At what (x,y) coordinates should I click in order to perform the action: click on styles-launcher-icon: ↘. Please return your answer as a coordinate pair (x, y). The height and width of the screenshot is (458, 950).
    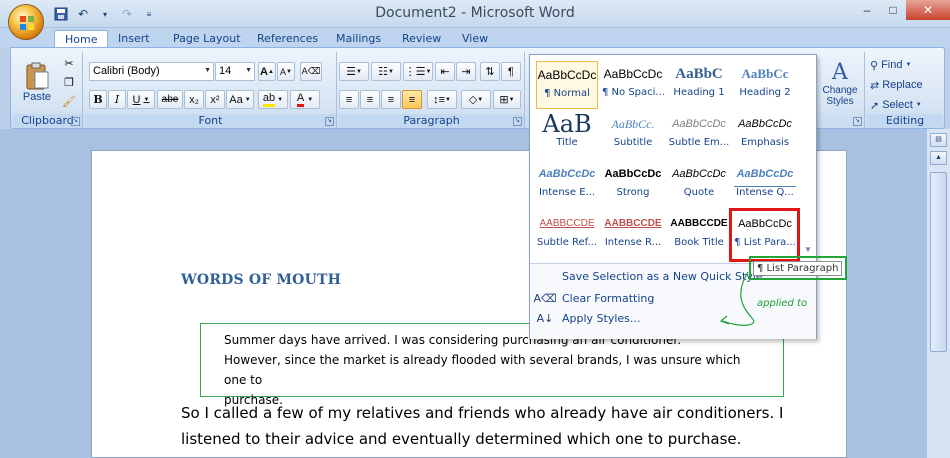
    Looking at the image, I should click on (857, 121).